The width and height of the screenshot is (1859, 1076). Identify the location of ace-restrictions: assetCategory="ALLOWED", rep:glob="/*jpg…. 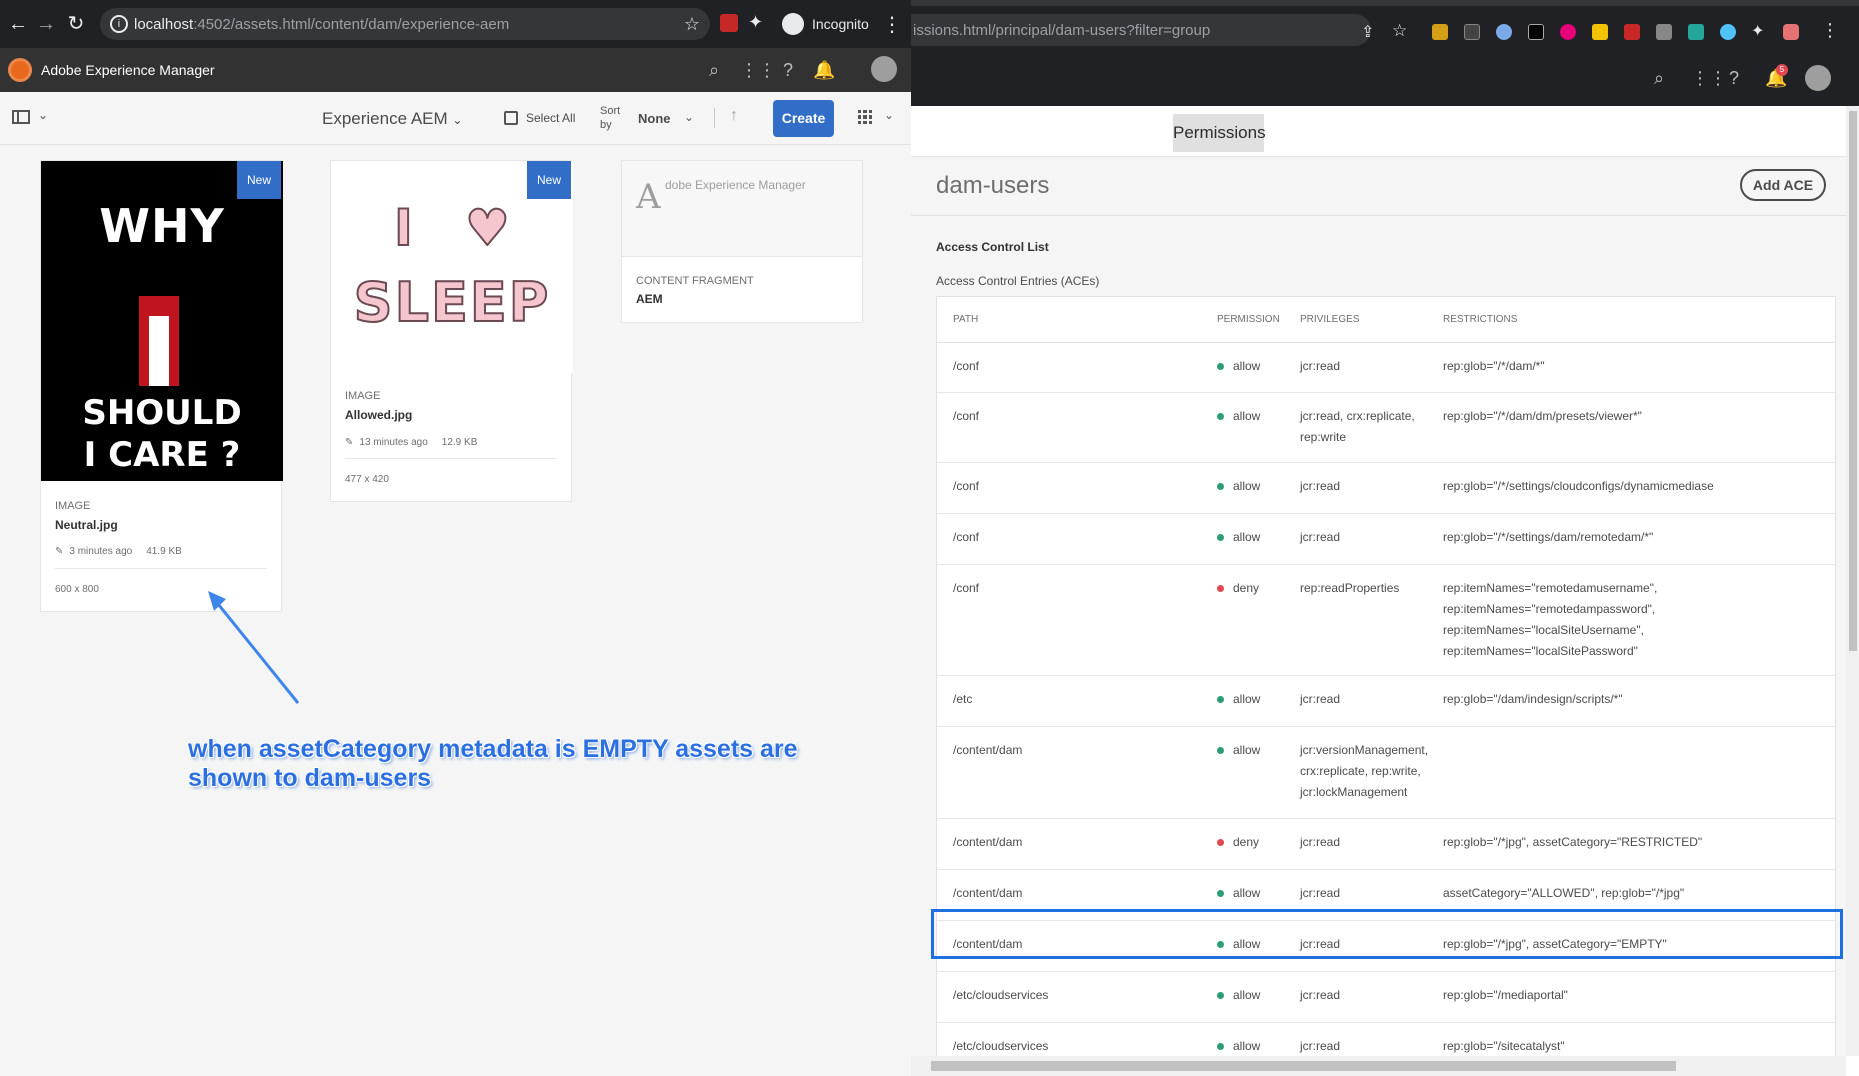
(1564, 893).